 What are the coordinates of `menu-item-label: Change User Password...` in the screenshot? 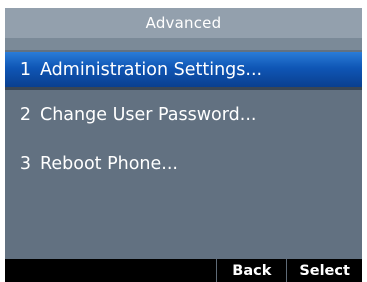 It's located at (148, 114).